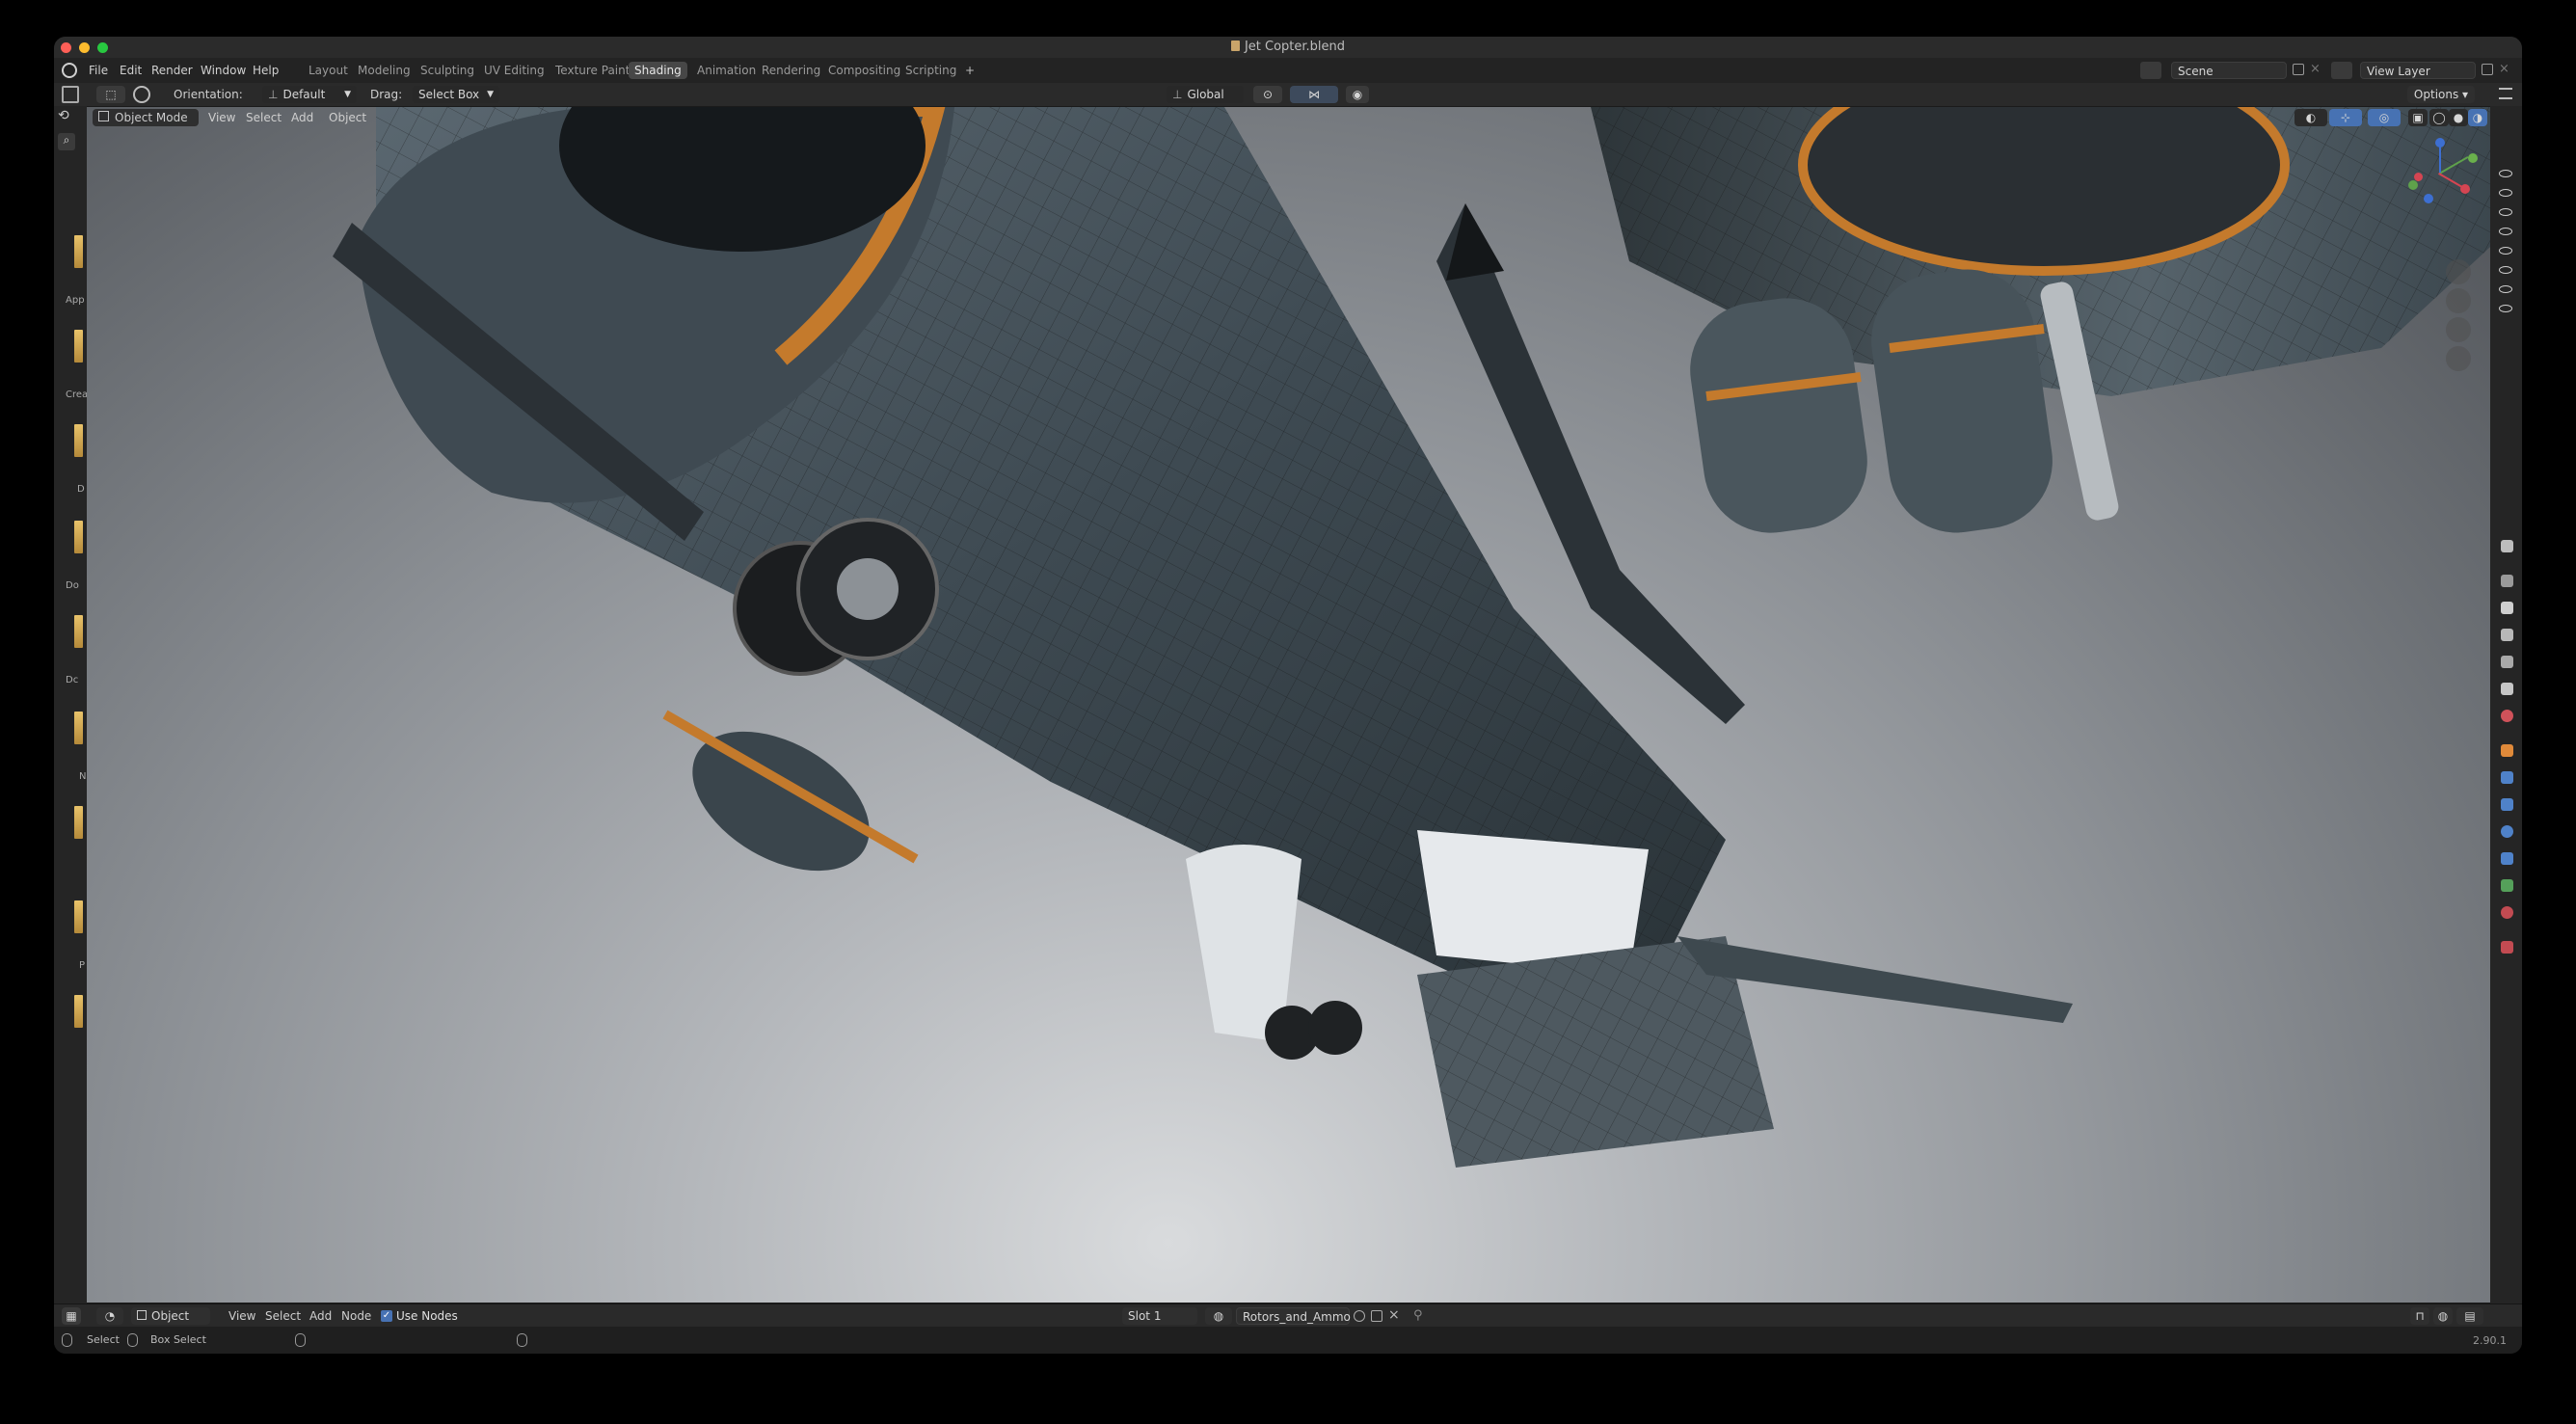 This screenshot has height=1424, width=2576. Describe the element at coordinates (658, 71) in the screenshot. I see `tab-shading: Shading` at that location.